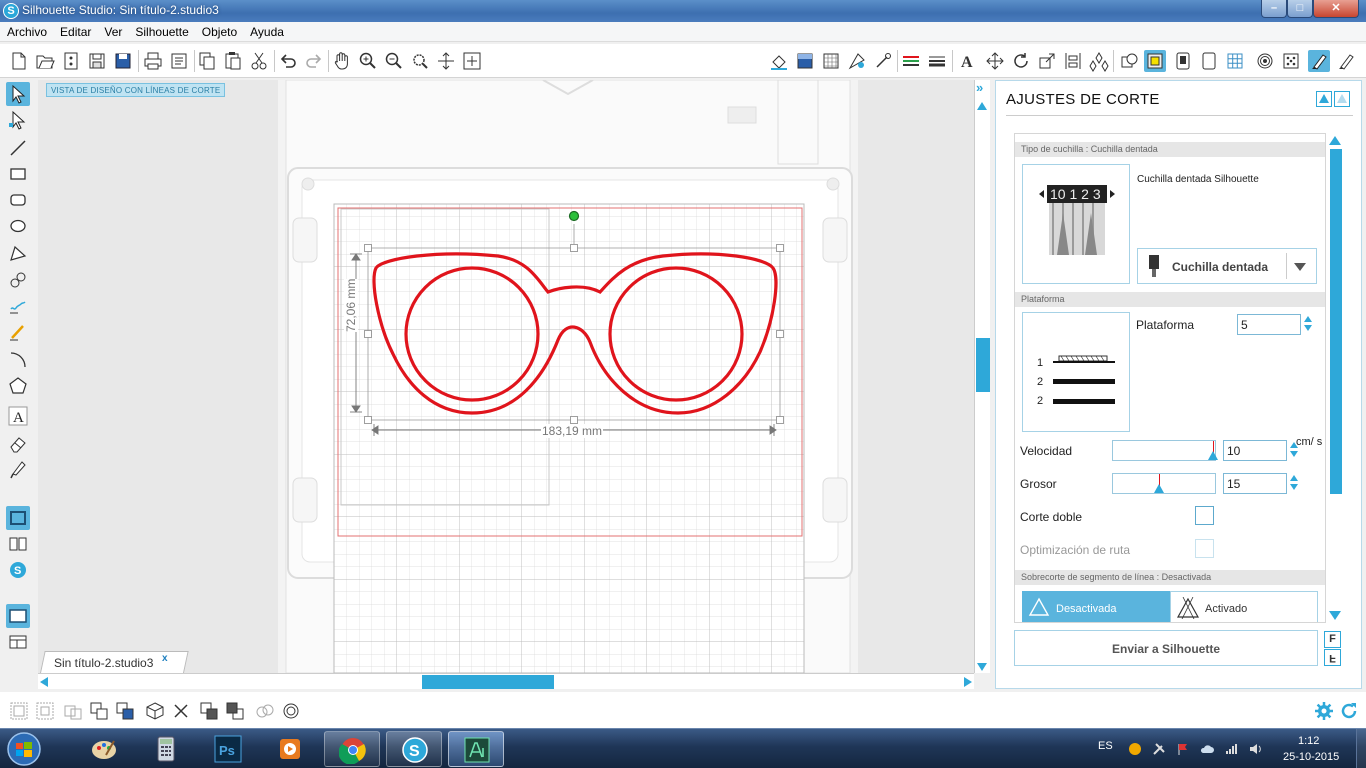  I want to click on zoom-out-icon, so click(394, 61).